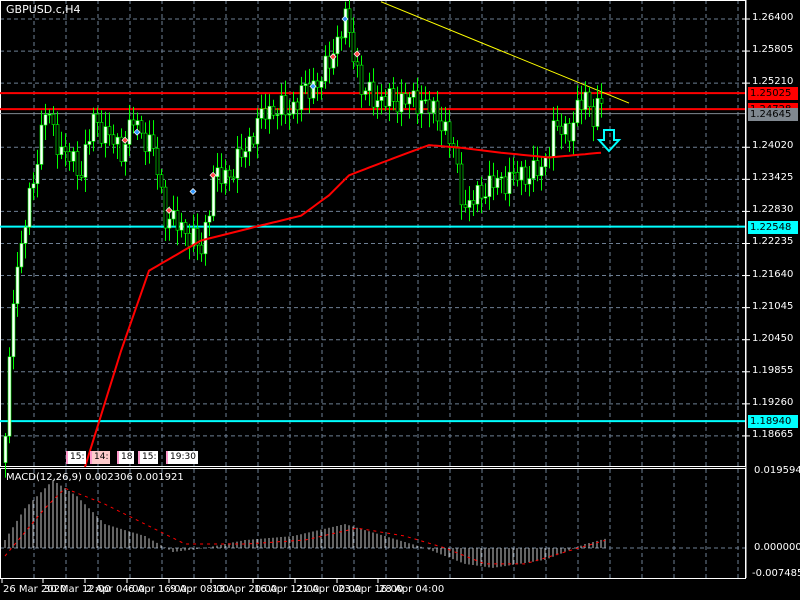  What do you see at coordinates (773, 306) in the screenshot?
I see `price-axis-label: 1.21045` at bounding box center [773, 306].